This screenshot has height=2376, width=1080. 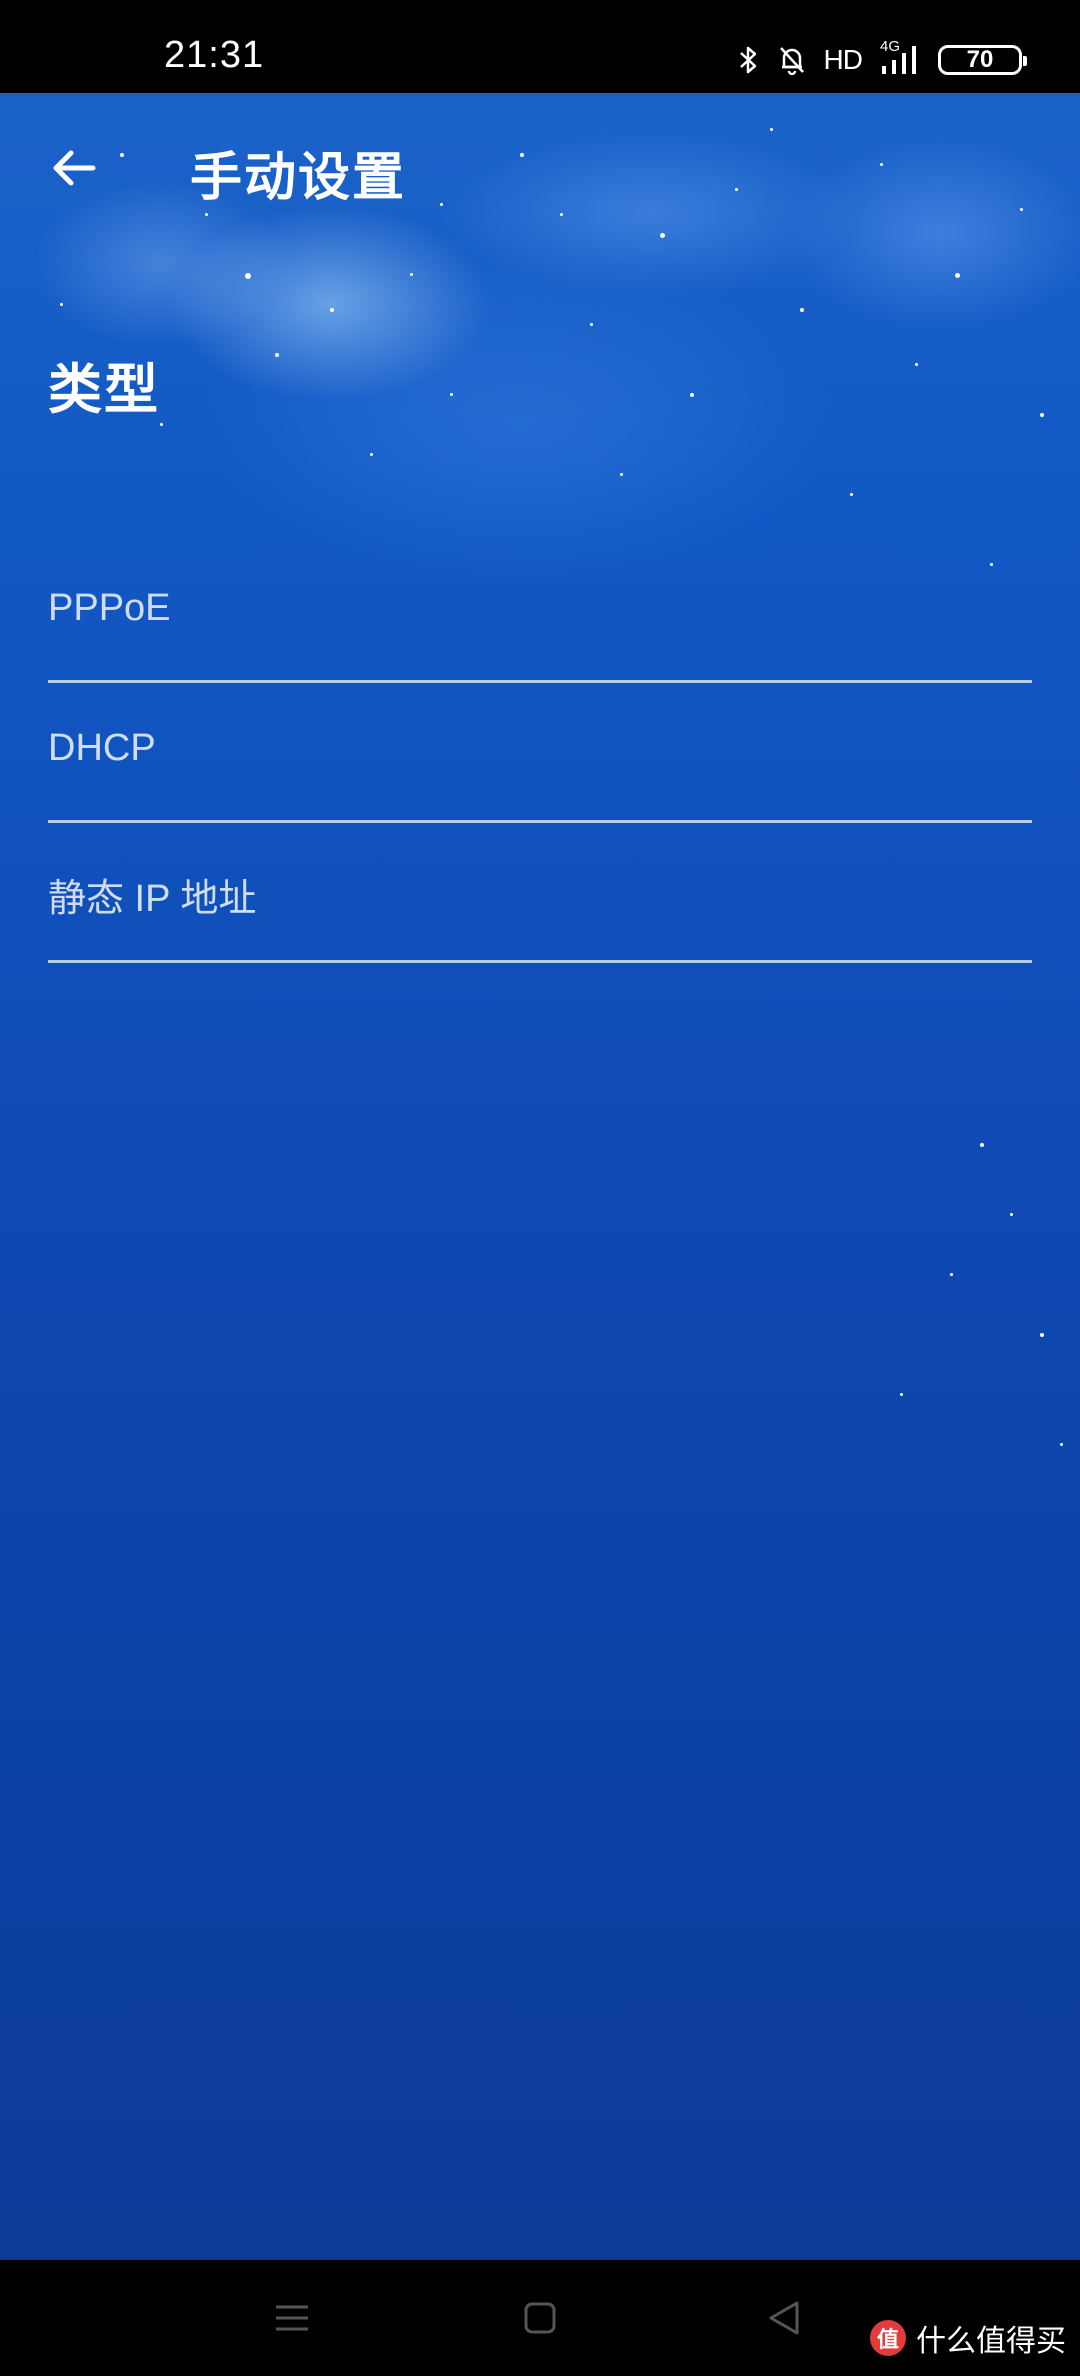 I want to click on recent-apps-button, so click(x=292, y=2318).